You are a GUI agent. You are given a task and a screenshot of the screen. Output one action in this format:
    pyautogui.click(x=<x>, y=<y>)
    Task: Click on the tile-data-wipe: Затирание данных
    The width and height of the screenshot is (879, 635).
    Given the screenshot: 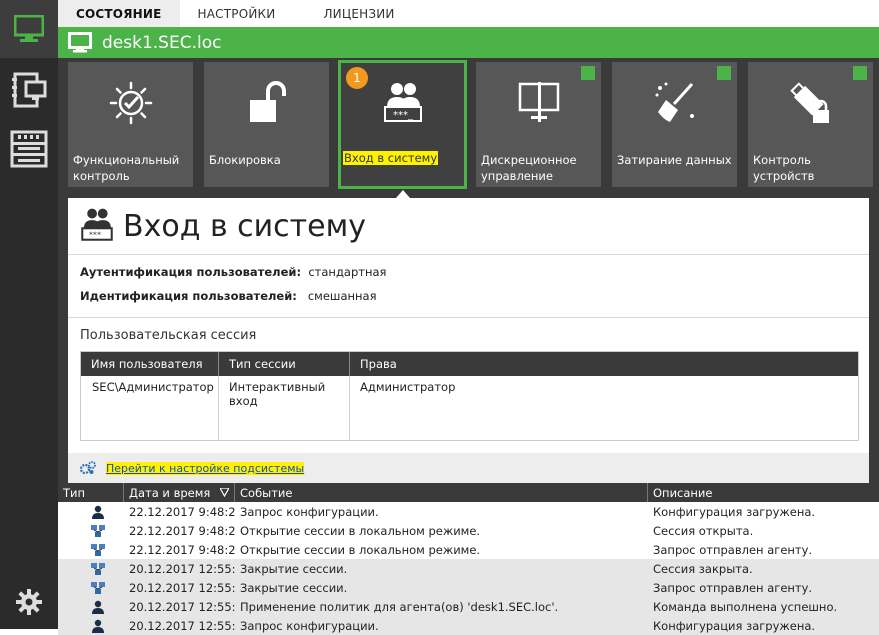 What is the action you would take?
    pyautogui.click(x=674, y=124)
    